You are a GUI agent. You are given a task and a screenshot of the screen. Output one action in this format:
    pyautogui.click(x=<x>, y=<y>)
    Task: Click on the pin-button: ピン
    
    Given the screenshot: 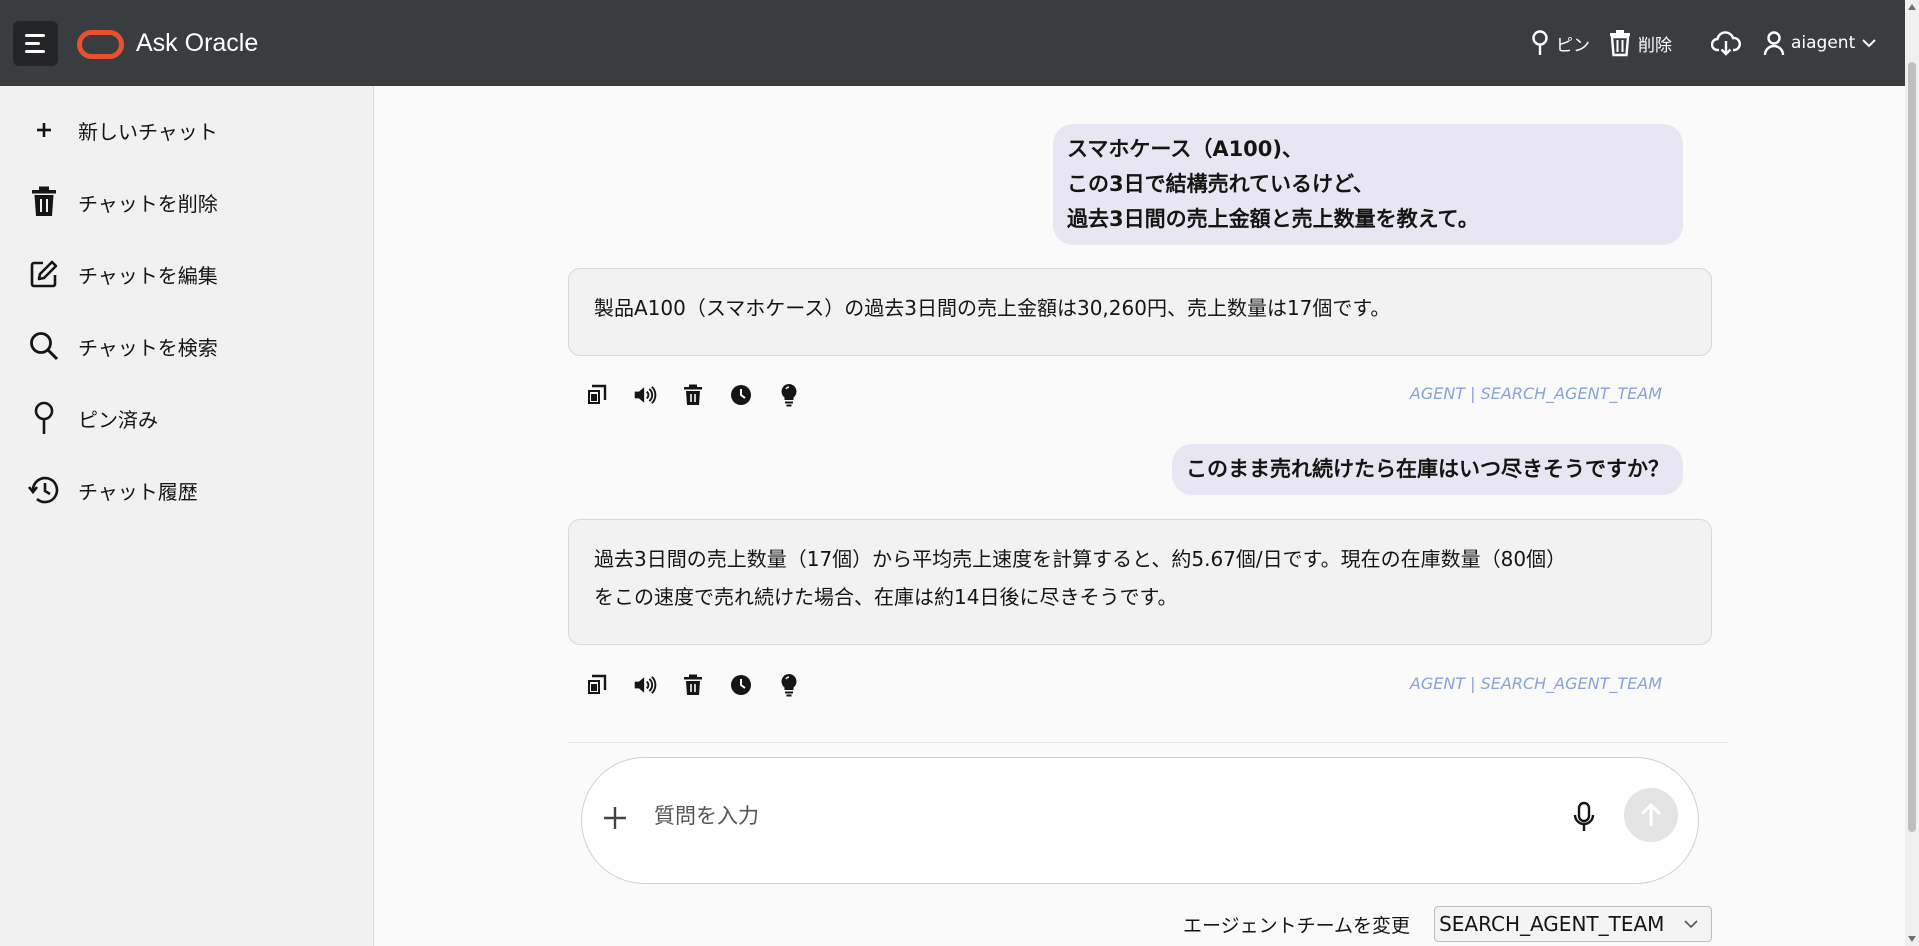 What is the action you would take?
    pyautogui.click(x=1560, y=43)
    